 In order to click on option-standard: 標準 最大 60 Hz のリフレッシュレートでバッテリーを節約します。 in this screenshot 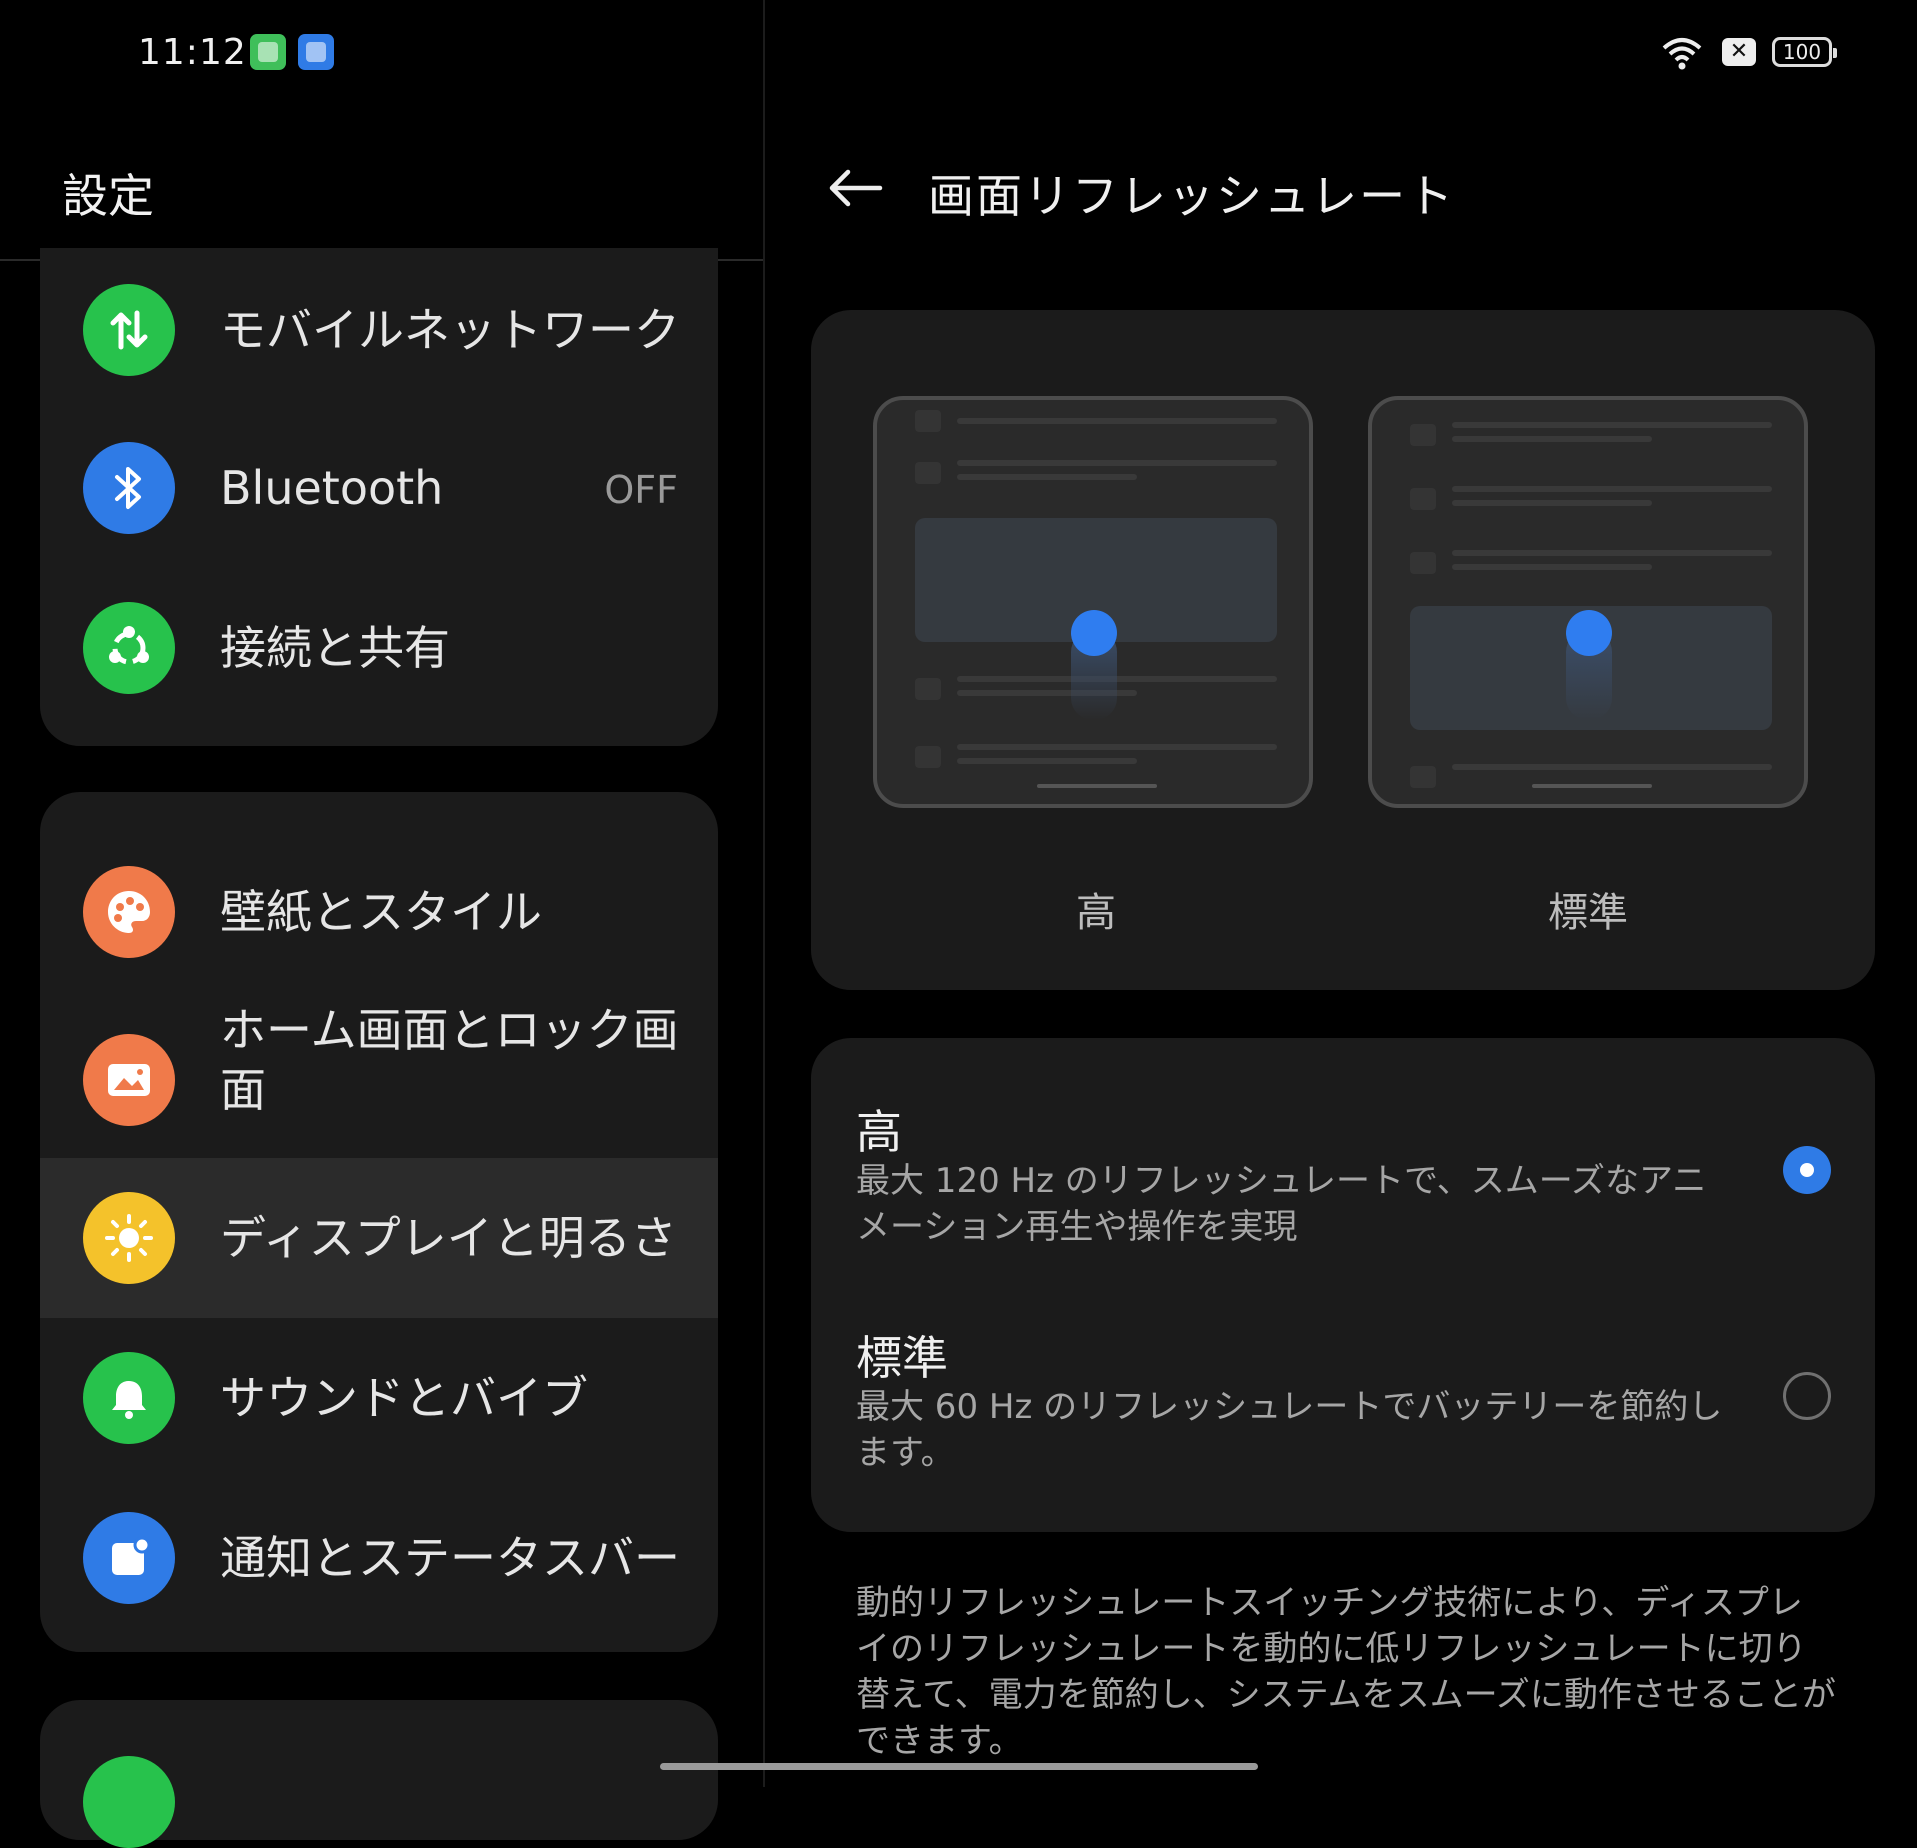, I will do `click(1343, 1400)`.